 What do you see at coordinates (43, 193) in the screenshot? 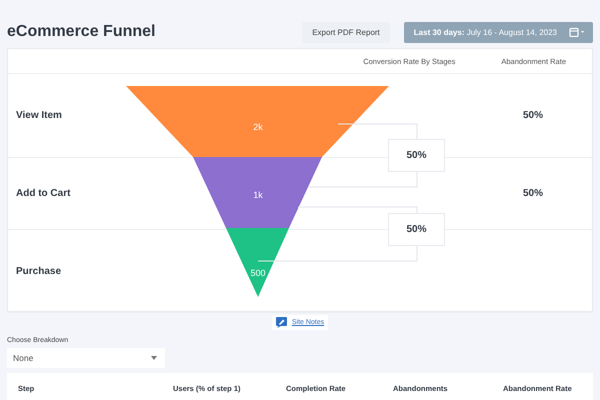
I see `stage-label: Add to Cart` at bounding box center [43, 193].